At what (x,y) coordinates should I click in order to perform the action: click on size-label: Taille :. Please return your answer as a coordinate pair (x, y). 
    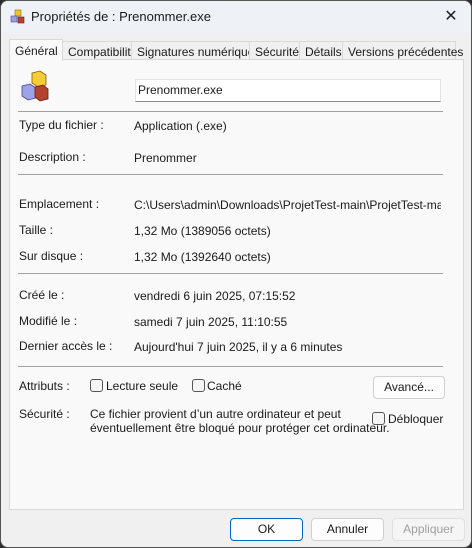
    Looking at the image, I should click on (36, 230).